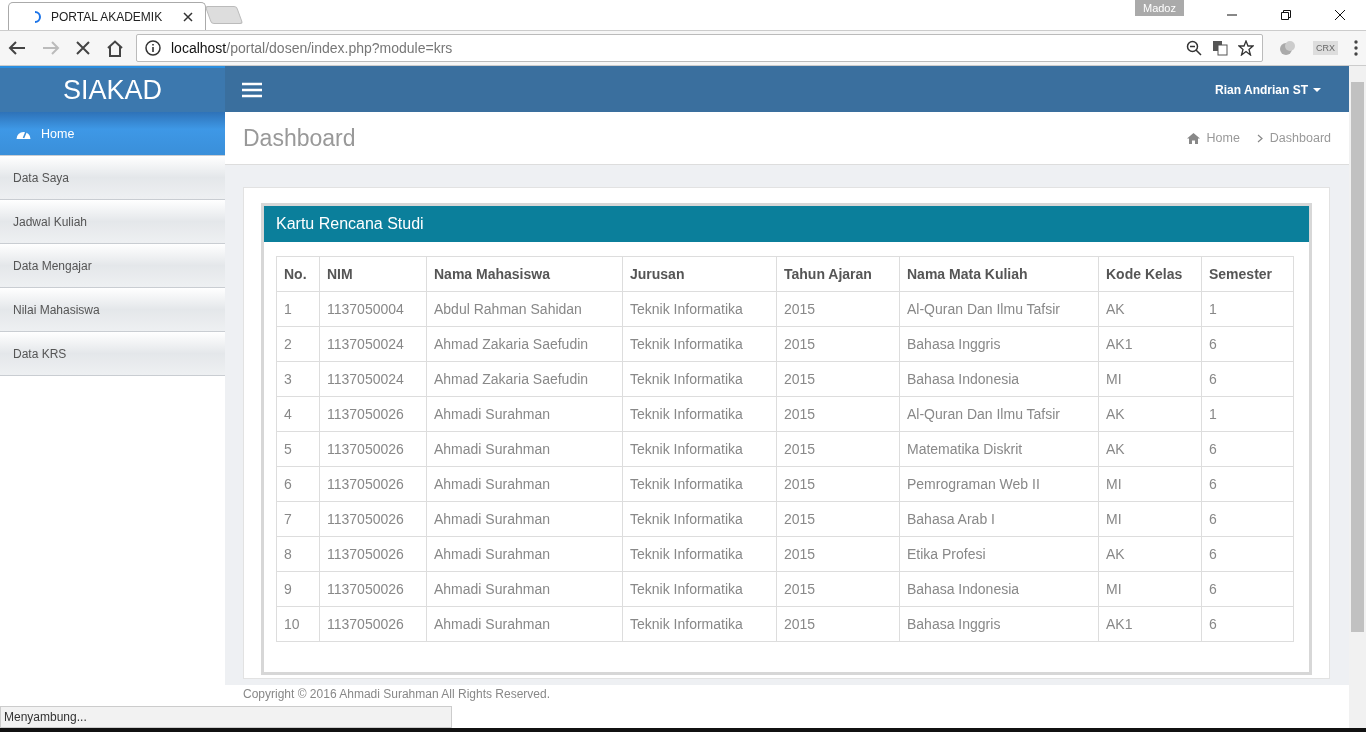 The height and width of the screenshot is (732, 1366). What do you see at coordinates (1300, 138) in the screenshot?
I see `breadcrumb-current: Dashboard` at bounding box center [1300, 138].